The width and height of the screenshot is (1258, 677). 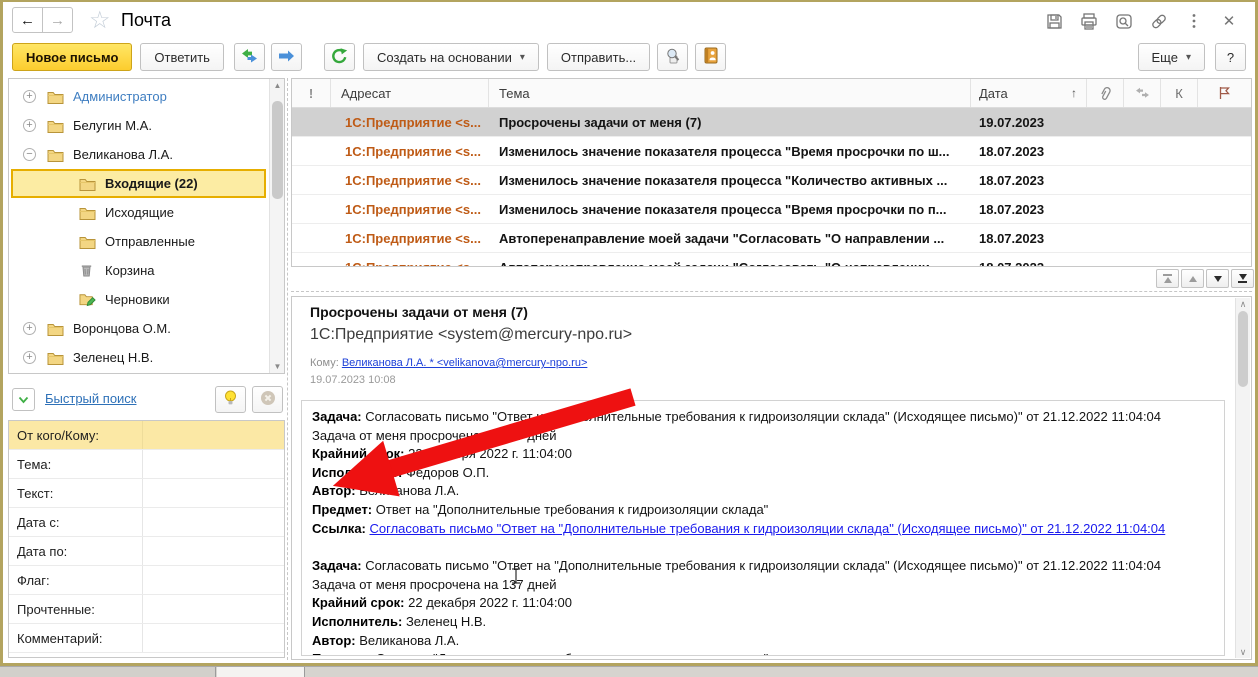 What do you see at coordinates (100, 20) in the screenshot?
I see `favorite-star-icon: ☆` at bounding box center [100, 20].